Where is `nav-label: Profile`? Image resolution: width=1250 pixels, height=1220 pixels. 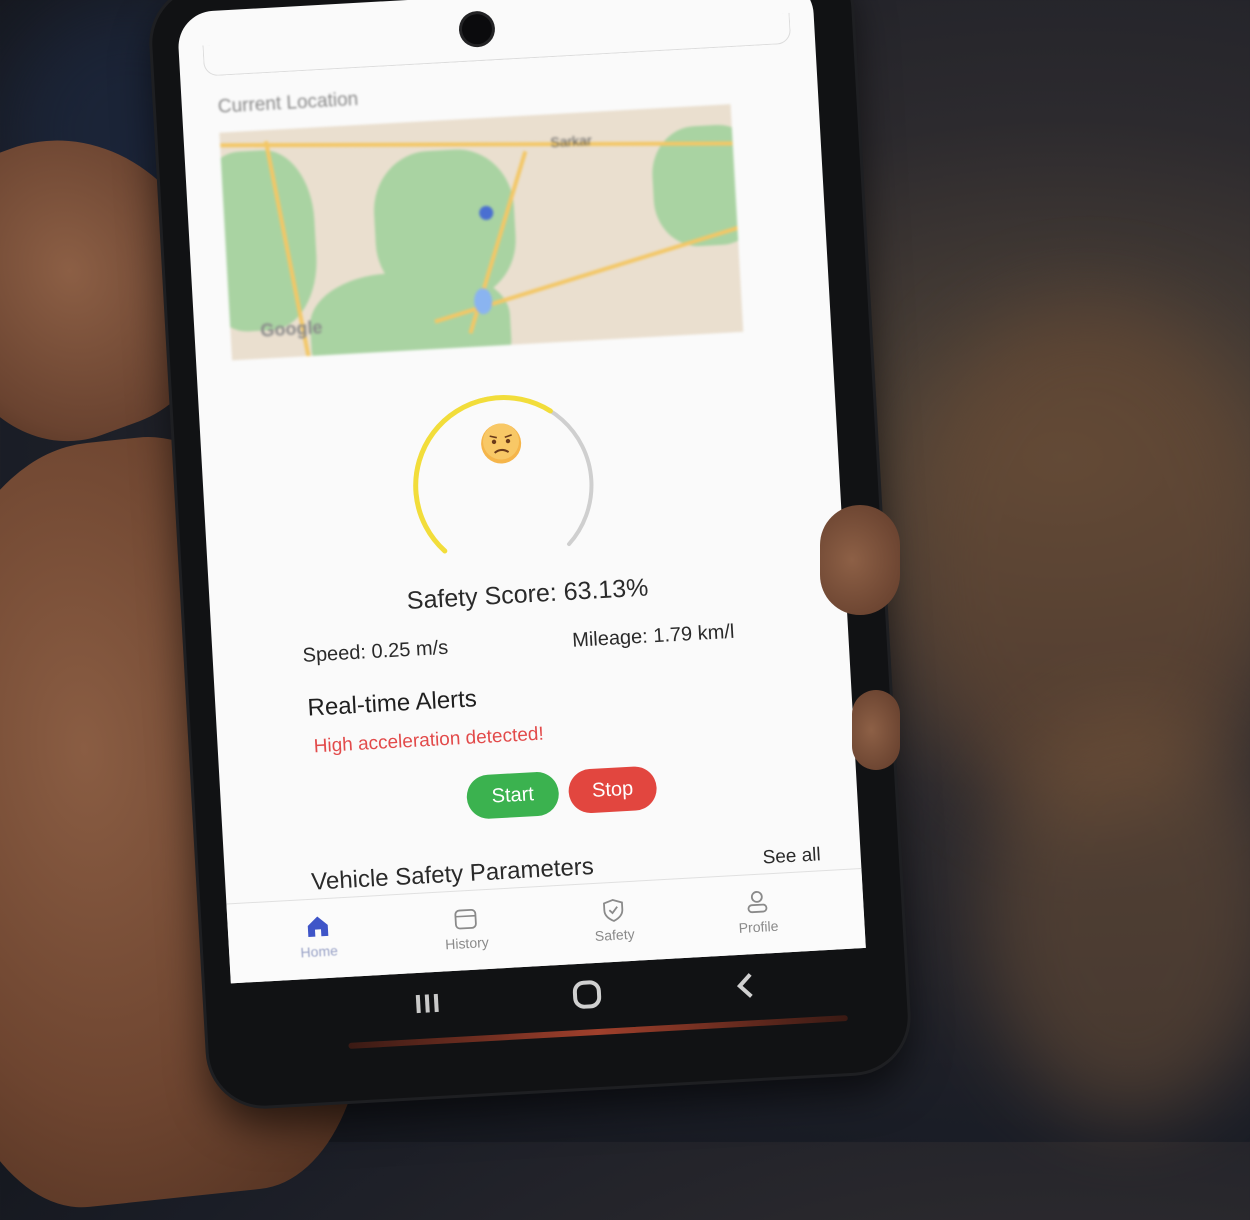
nav-label: Profile is located at coordinates (758, 926).